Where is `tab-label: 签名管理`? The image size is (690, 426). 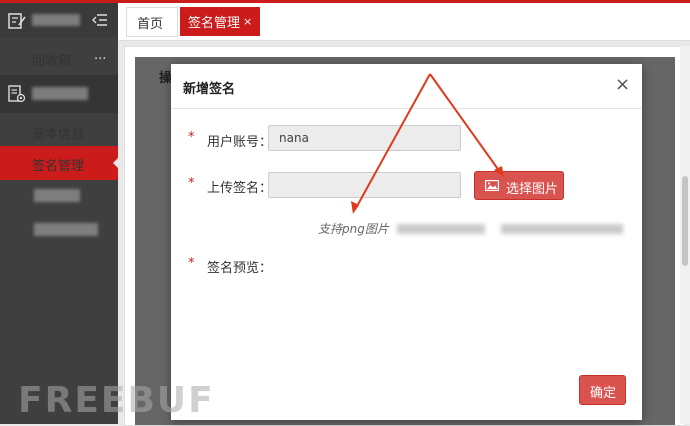 tab-label: 签名管理 is located at coordinates (214, 23).